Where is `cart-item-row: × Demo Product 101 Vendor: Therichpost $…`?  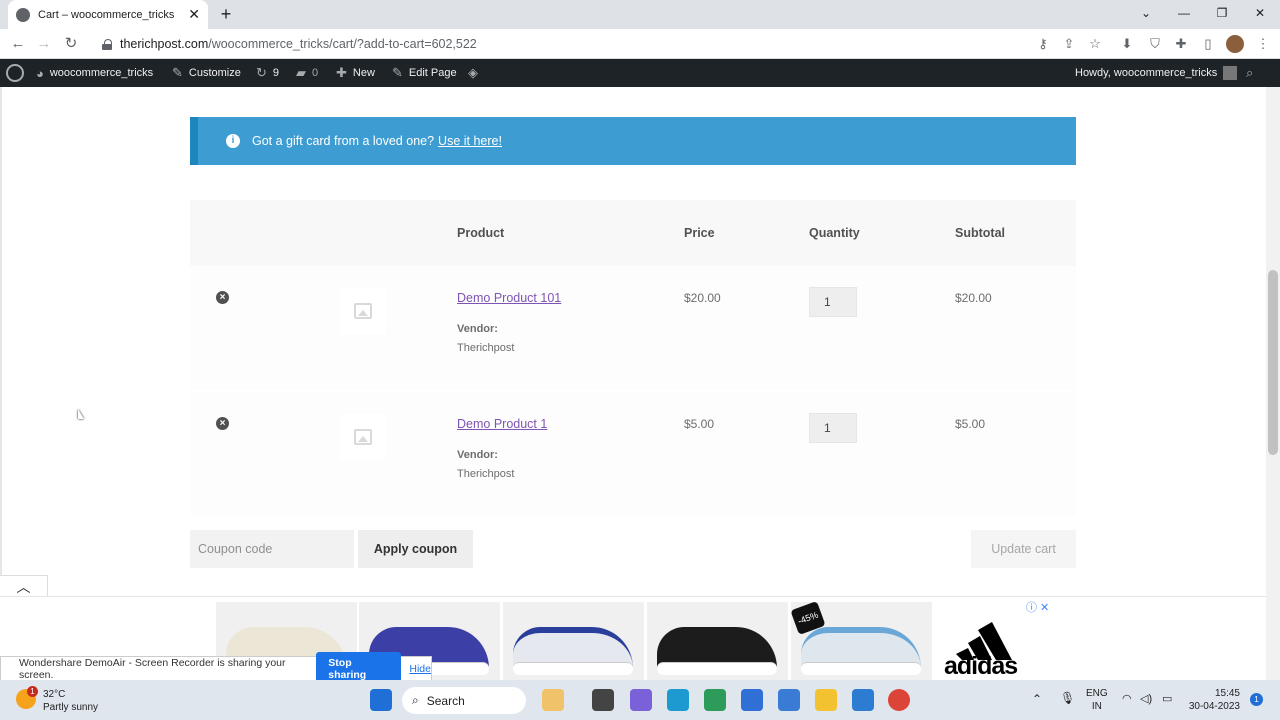
cart-item-row: × Demo Product 101 Vendor: Therichpost $… is located at coordinates (633, 328).